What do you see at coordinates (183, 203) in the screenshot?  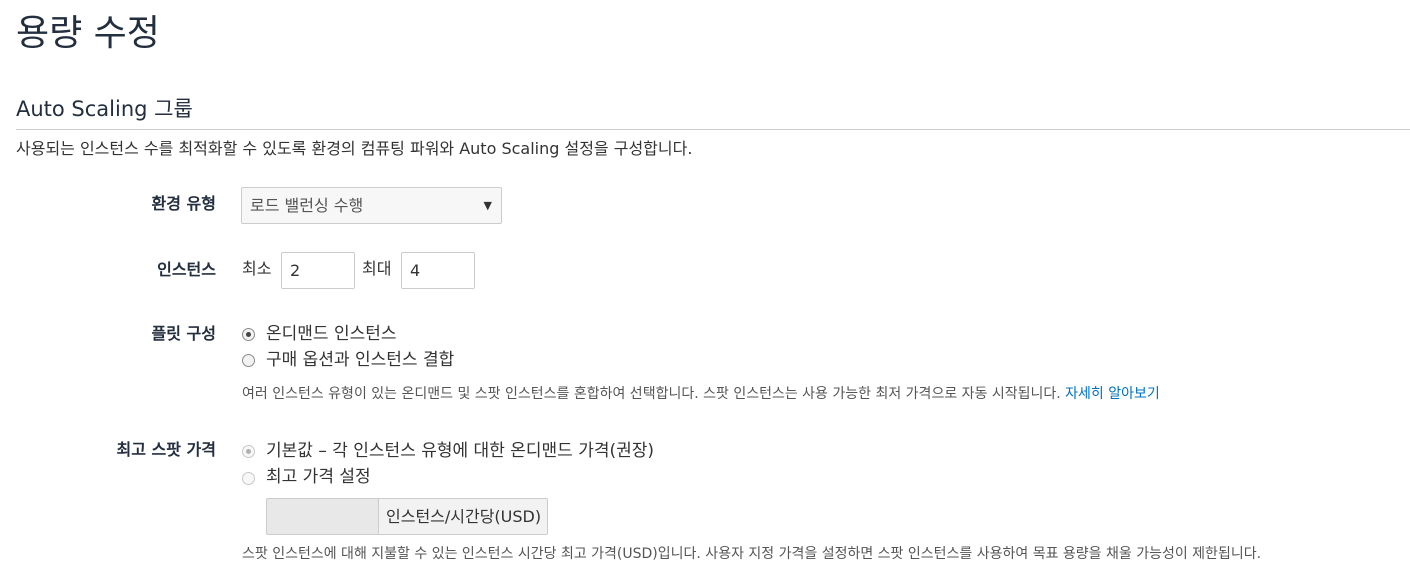 I see `environment-type-label: 환경 유형` at bounding box center [183, 203].